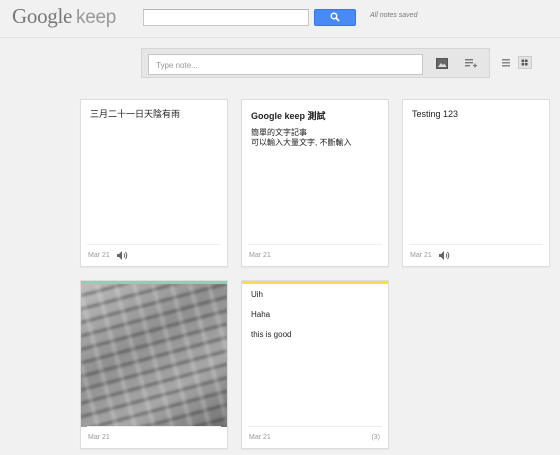 This screenshot has width=560, height=455. What do you see at coordinates (476, 183) in the screenshot?
I see `note-card: Testing 123 Mar 21` at bounding box center [476, 183].